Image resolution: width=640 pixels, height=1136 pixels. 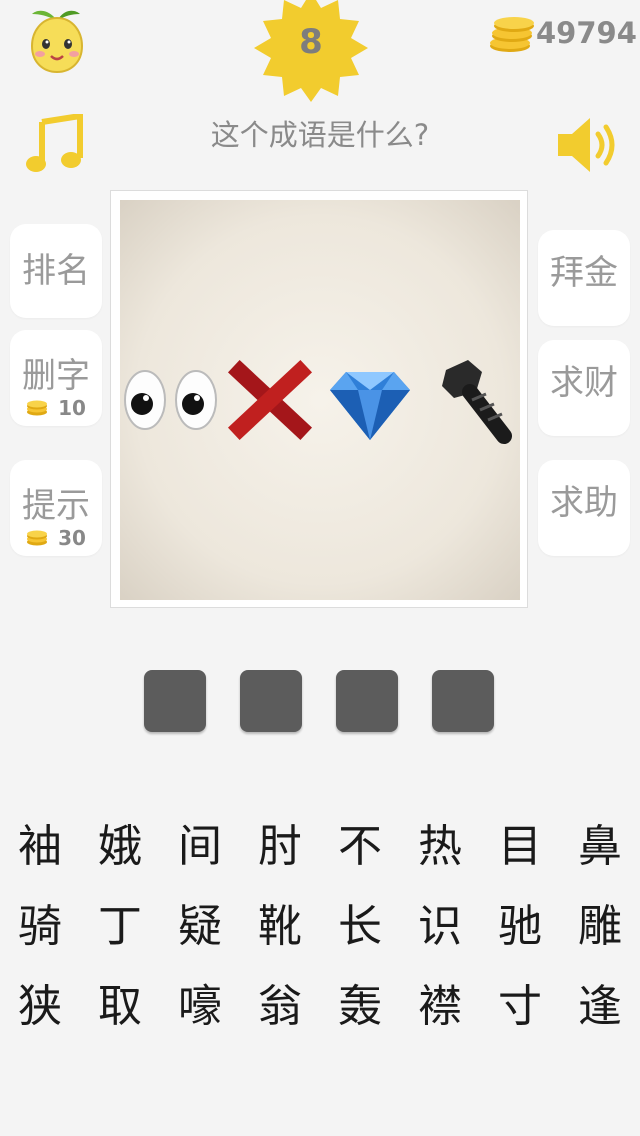 I want to click on question-text: 这个成语是什么?, so click(x=320, y=135).